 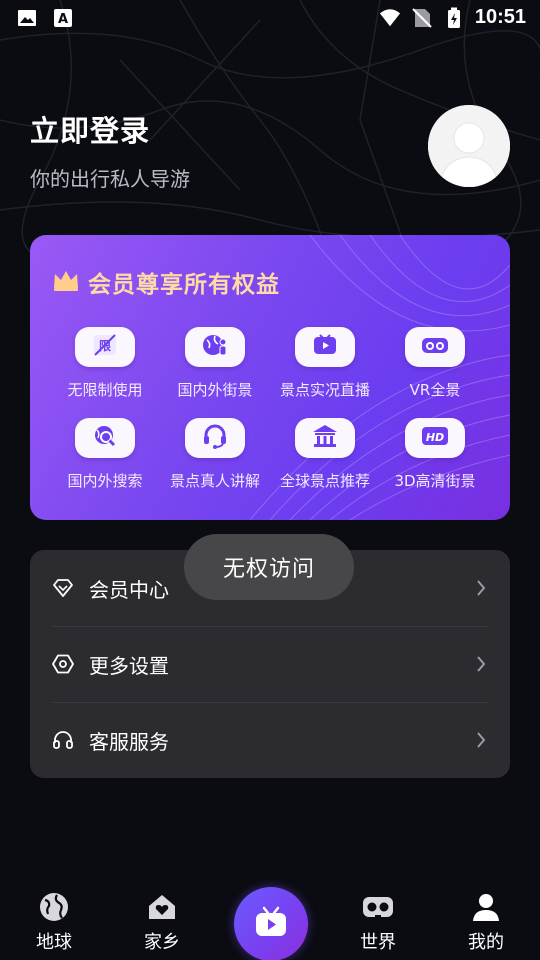 I want to click on vip-title: 会员尊享所有权益, so click(x=184, y=285).